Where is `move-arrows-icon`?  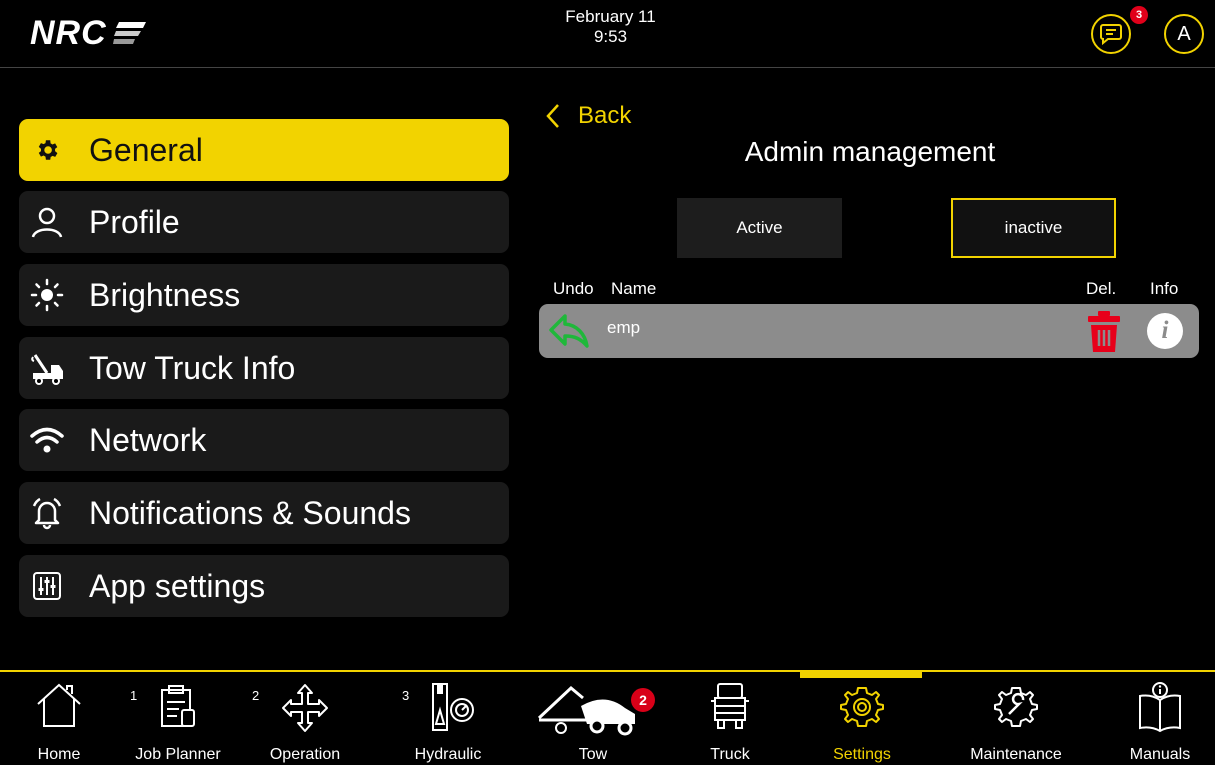 move-arrows-icon is located at coordinates (305, 708).